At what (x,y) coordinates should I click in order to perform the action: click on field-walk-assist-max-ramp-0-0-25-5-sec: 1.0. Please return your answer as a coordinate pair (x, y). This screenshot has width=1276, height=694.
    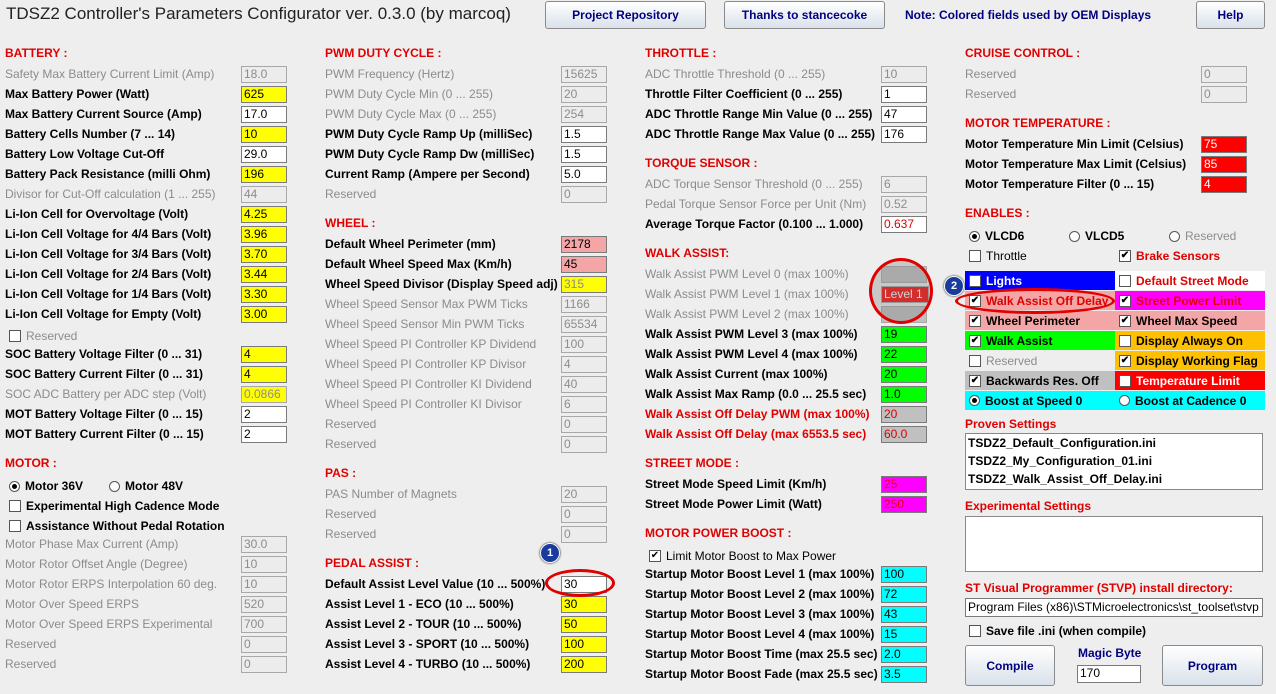
    Looking at the image, I should click on (904, 394).